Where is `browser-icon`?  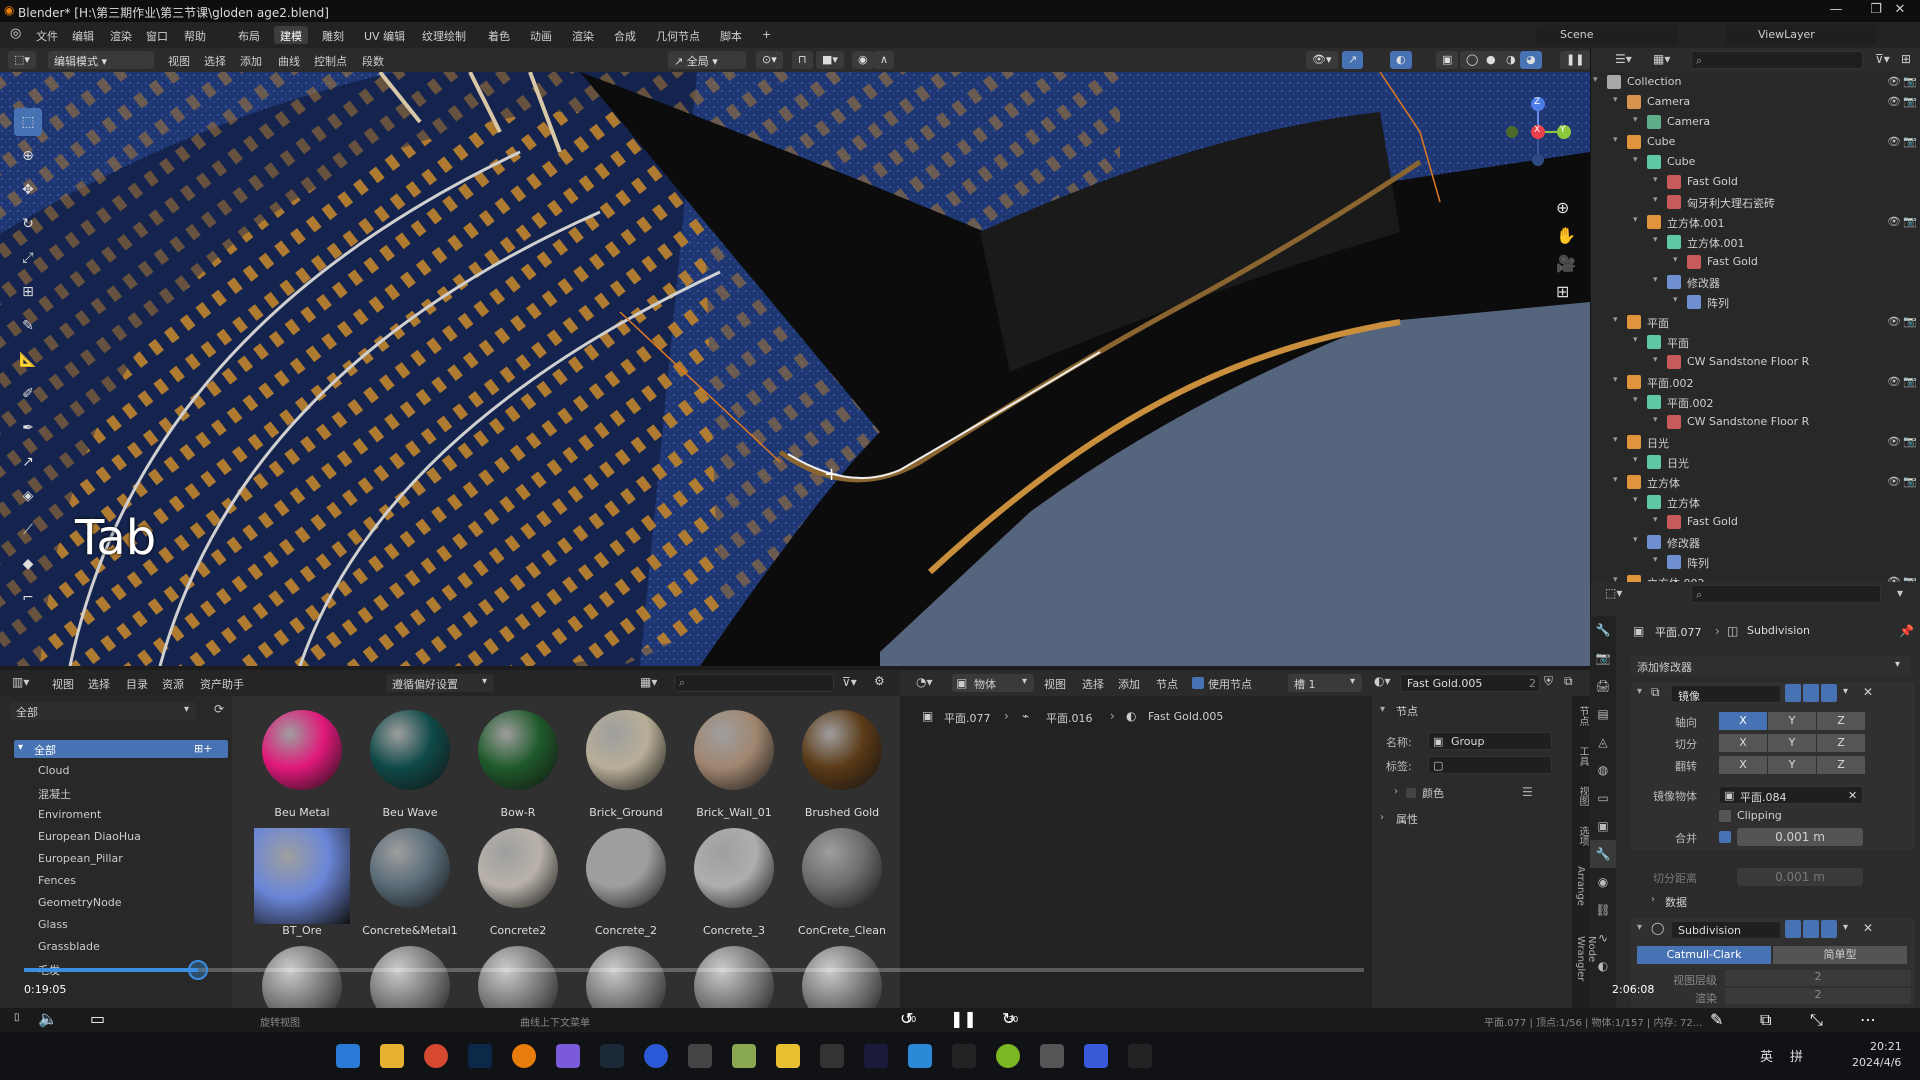 browser-icon is located at coordinates (656, 1056).